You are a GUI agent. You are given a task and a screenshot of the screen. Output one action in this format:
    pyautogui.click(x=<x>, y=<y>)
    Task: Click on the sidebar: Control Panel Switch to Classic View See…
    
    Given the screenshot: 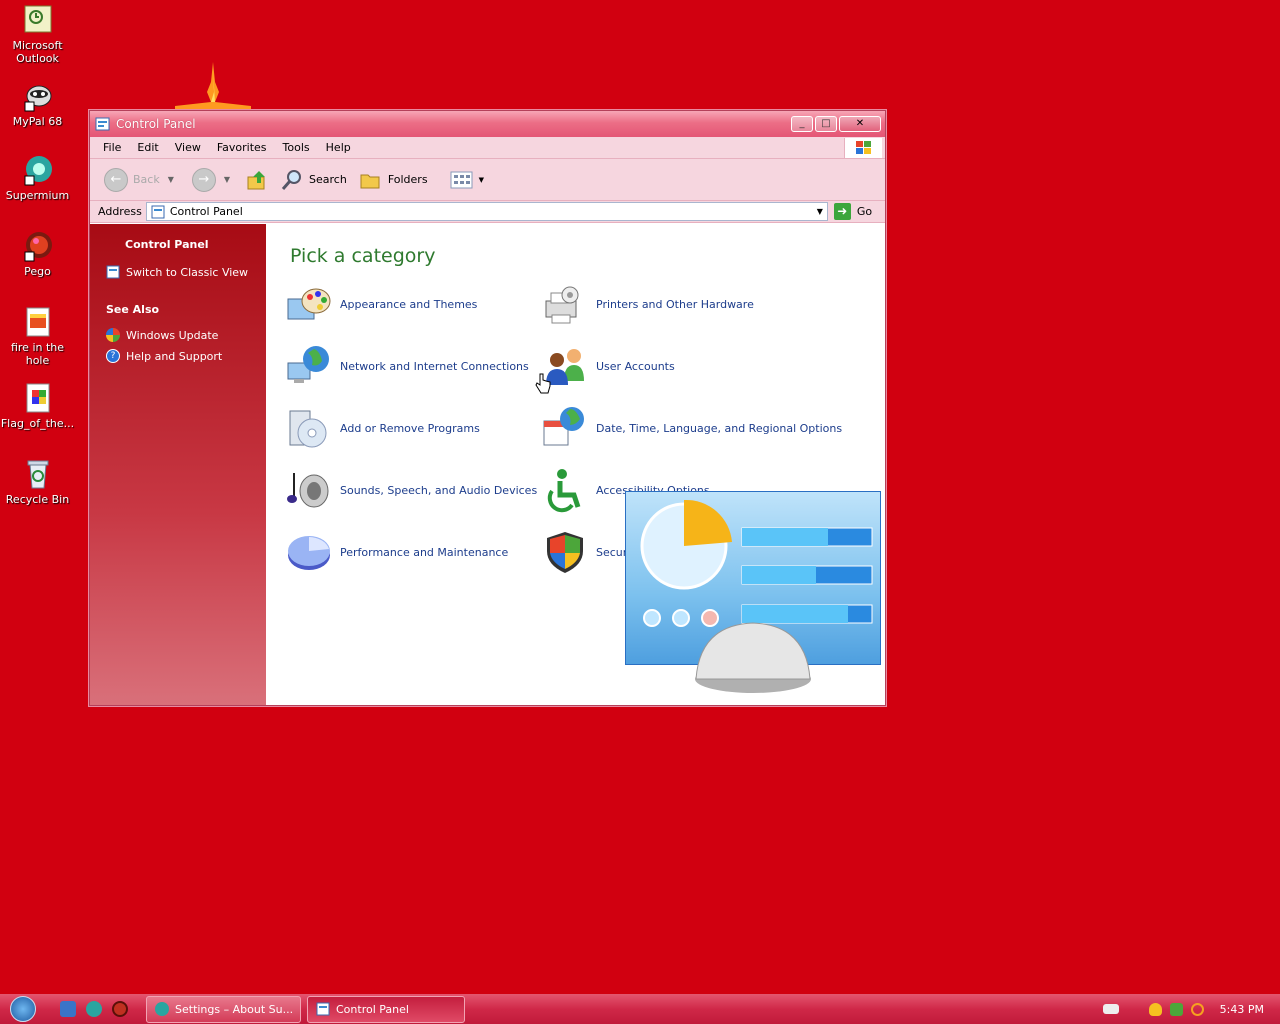 What is the action you would take?
    pyautogui.click(x=178, y=464)
    